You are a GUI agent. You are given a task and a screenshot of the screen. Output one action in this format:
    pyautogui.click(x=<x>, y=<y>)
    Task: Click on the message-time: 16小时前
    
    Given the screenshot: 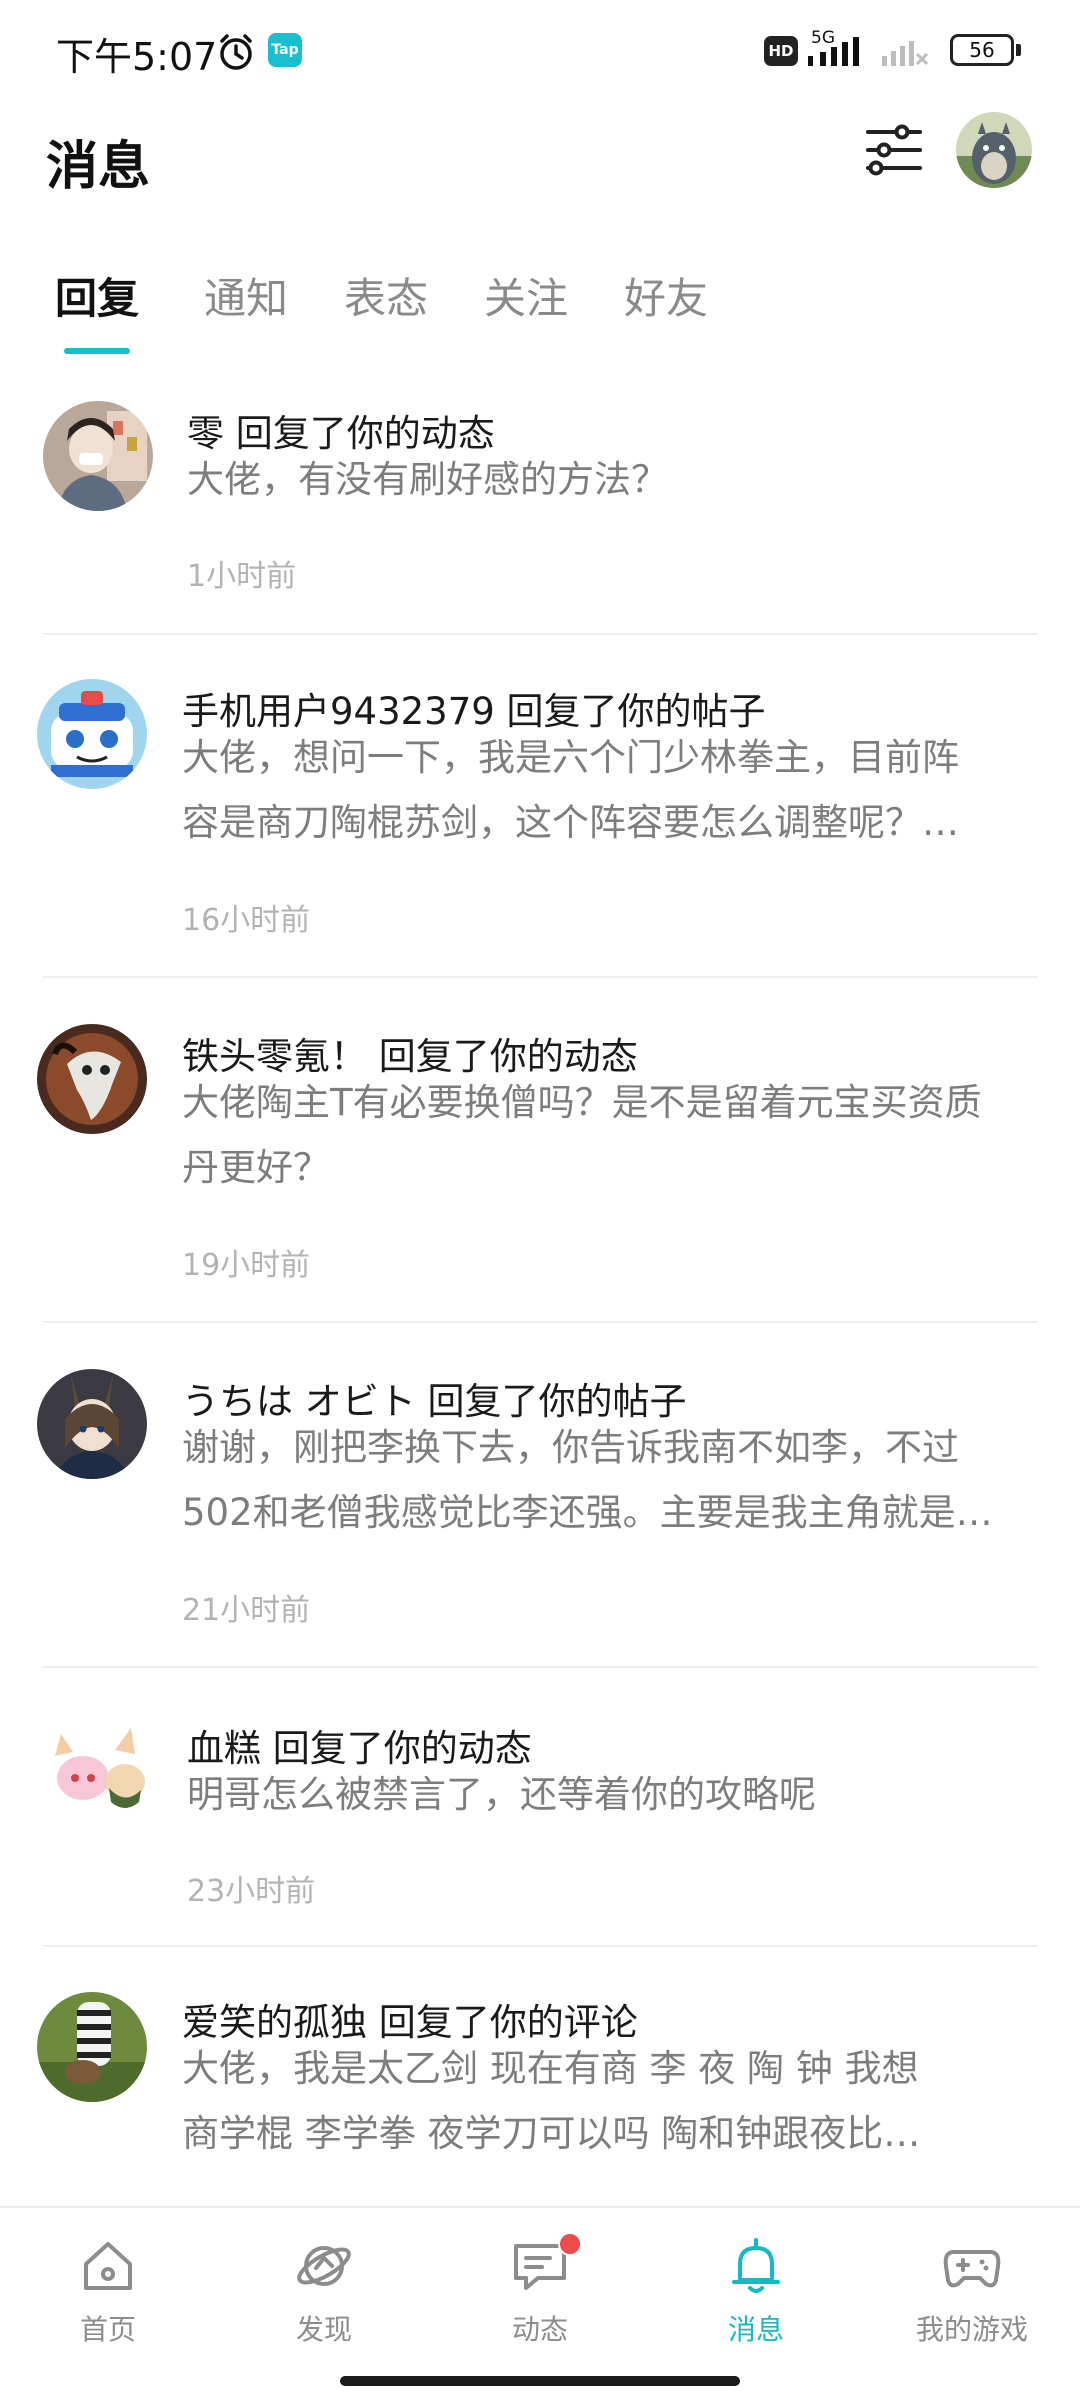 What is the action you would take?
    pyautogui.click(x=246, y=920)
    